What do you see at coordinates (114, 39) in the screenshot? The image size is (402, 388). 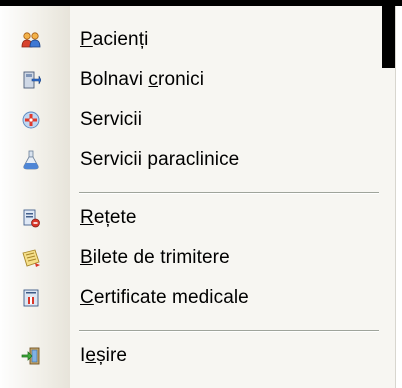 I see `menu-item-label: Pacienți` at bounding box center [114, 39].